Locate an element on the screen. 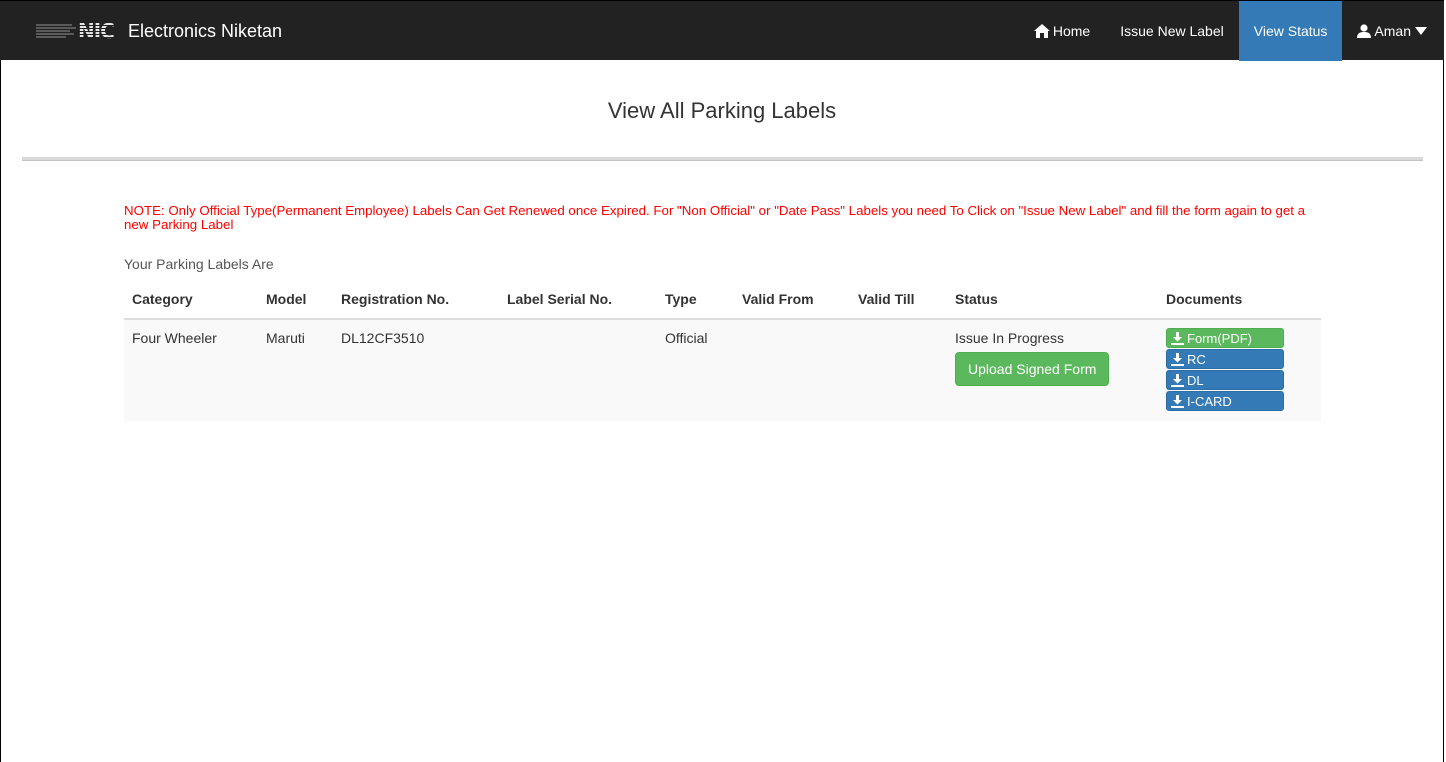 The width and height of the screenshot is (1446, 762). brand: NIC Electronics Niketan is located at coordinates (159, 31).